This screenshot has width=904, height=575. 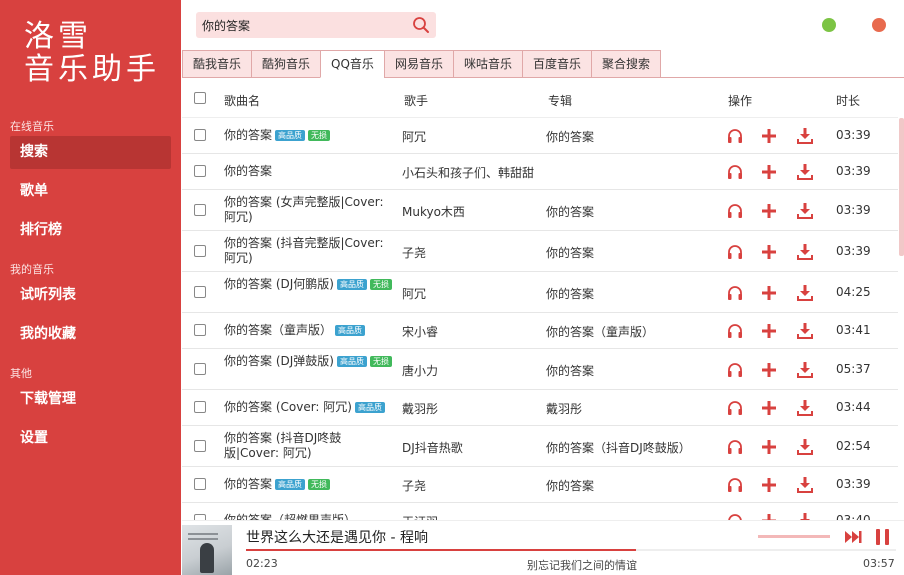 I want to click on source-tab: 百度音乐, so click(x=556, y=64).